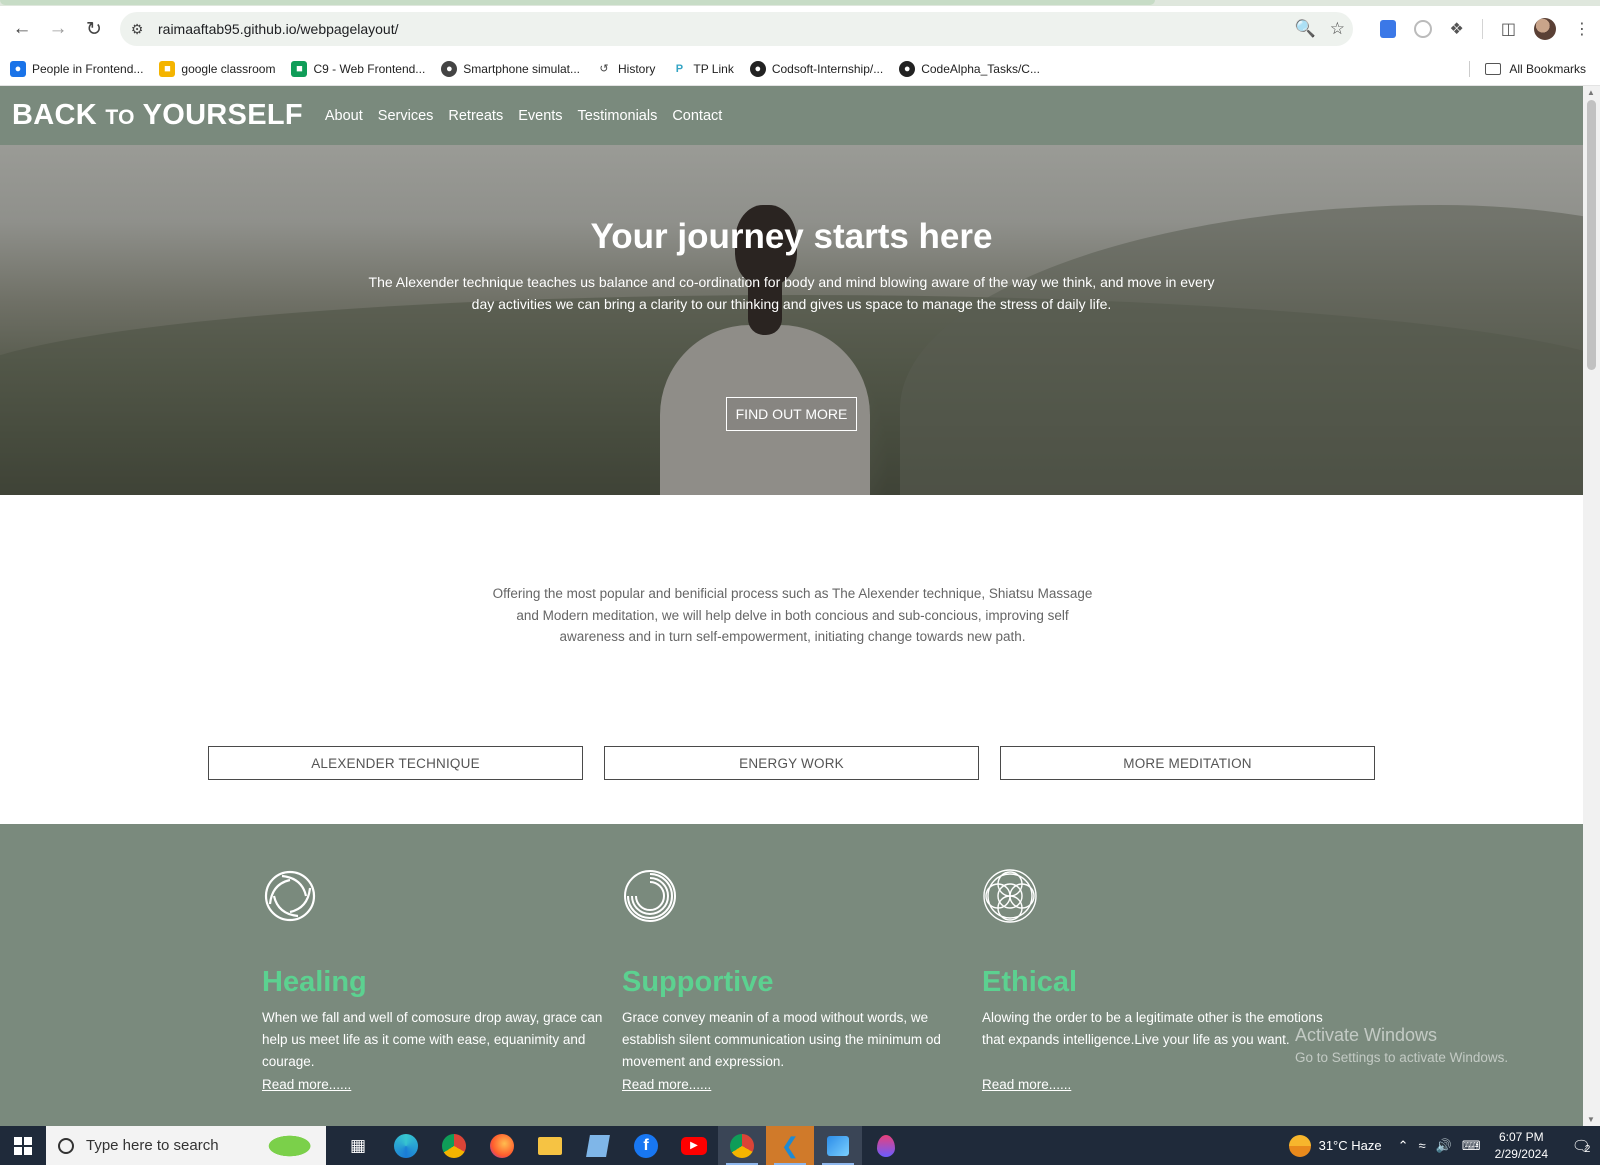  Describe the element at coordinates (1457, 29) in the screenshot. I see `extensions-puzzle-icon: ❖` at that location.